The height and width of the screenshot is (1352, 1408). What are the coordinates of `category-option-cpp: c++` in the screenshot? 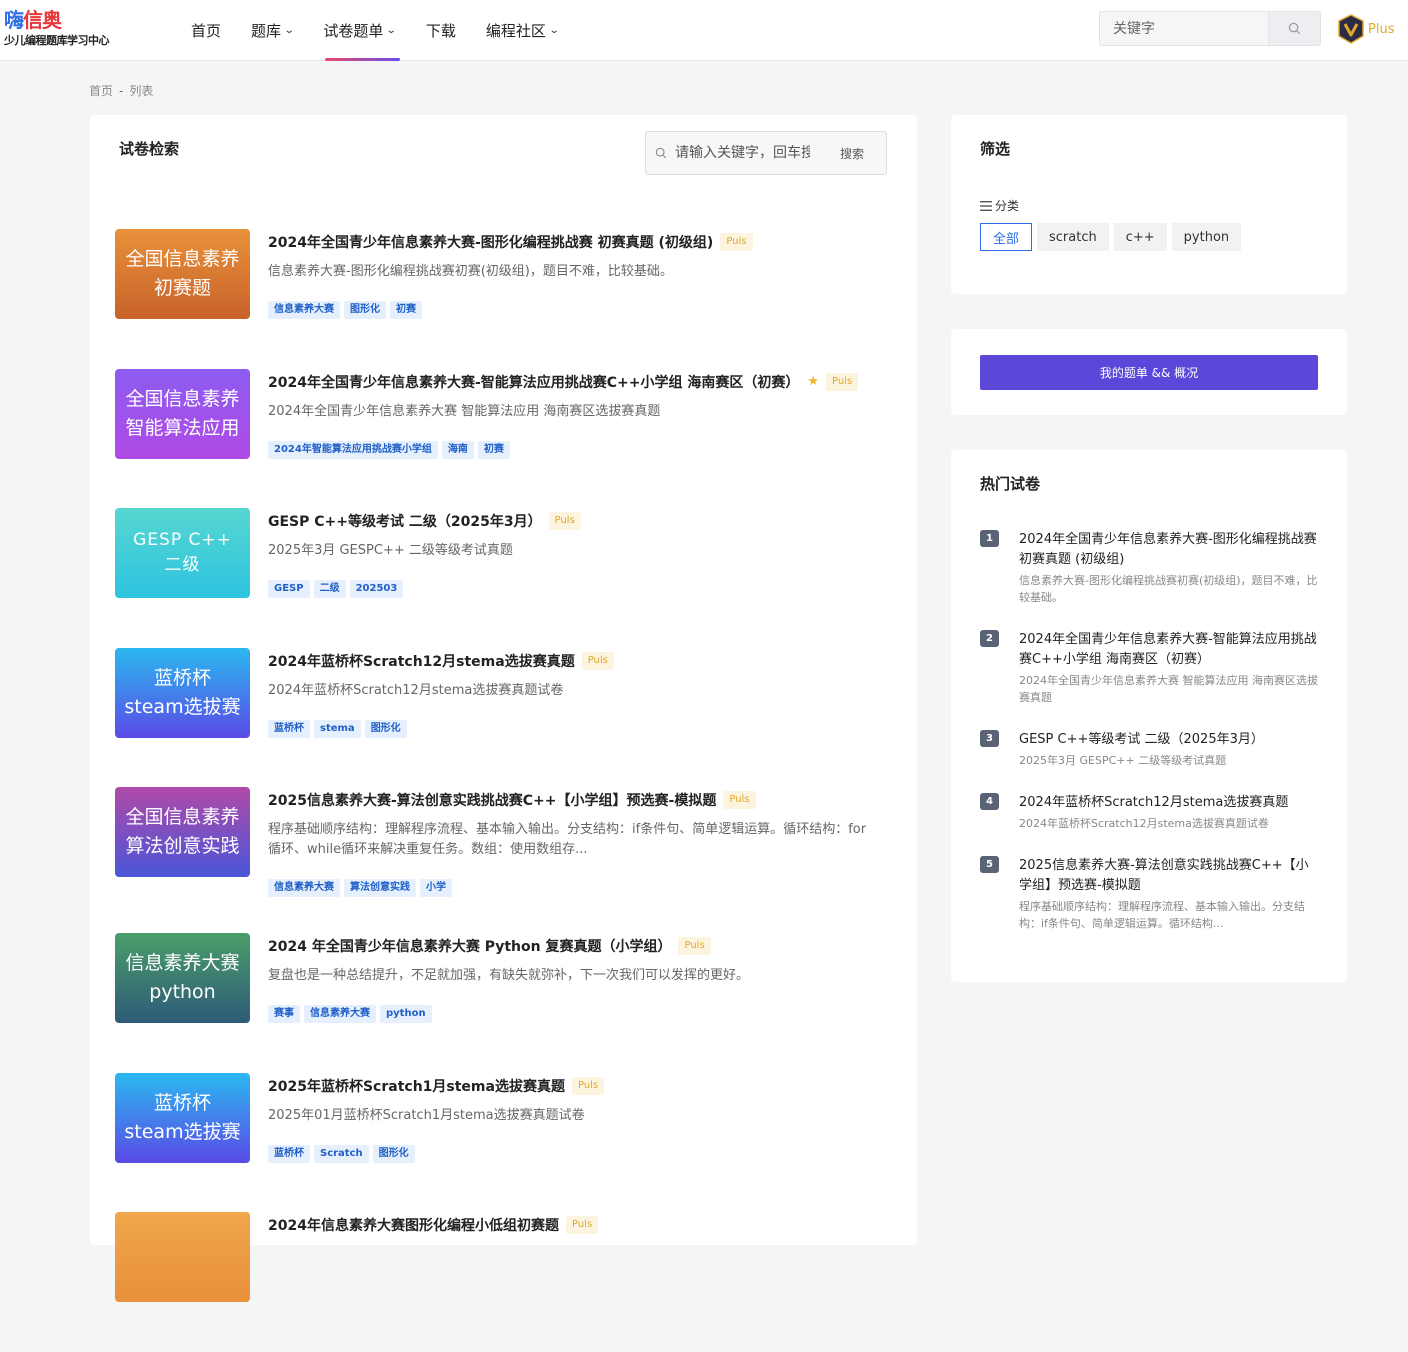 It's located at (1140, 237).